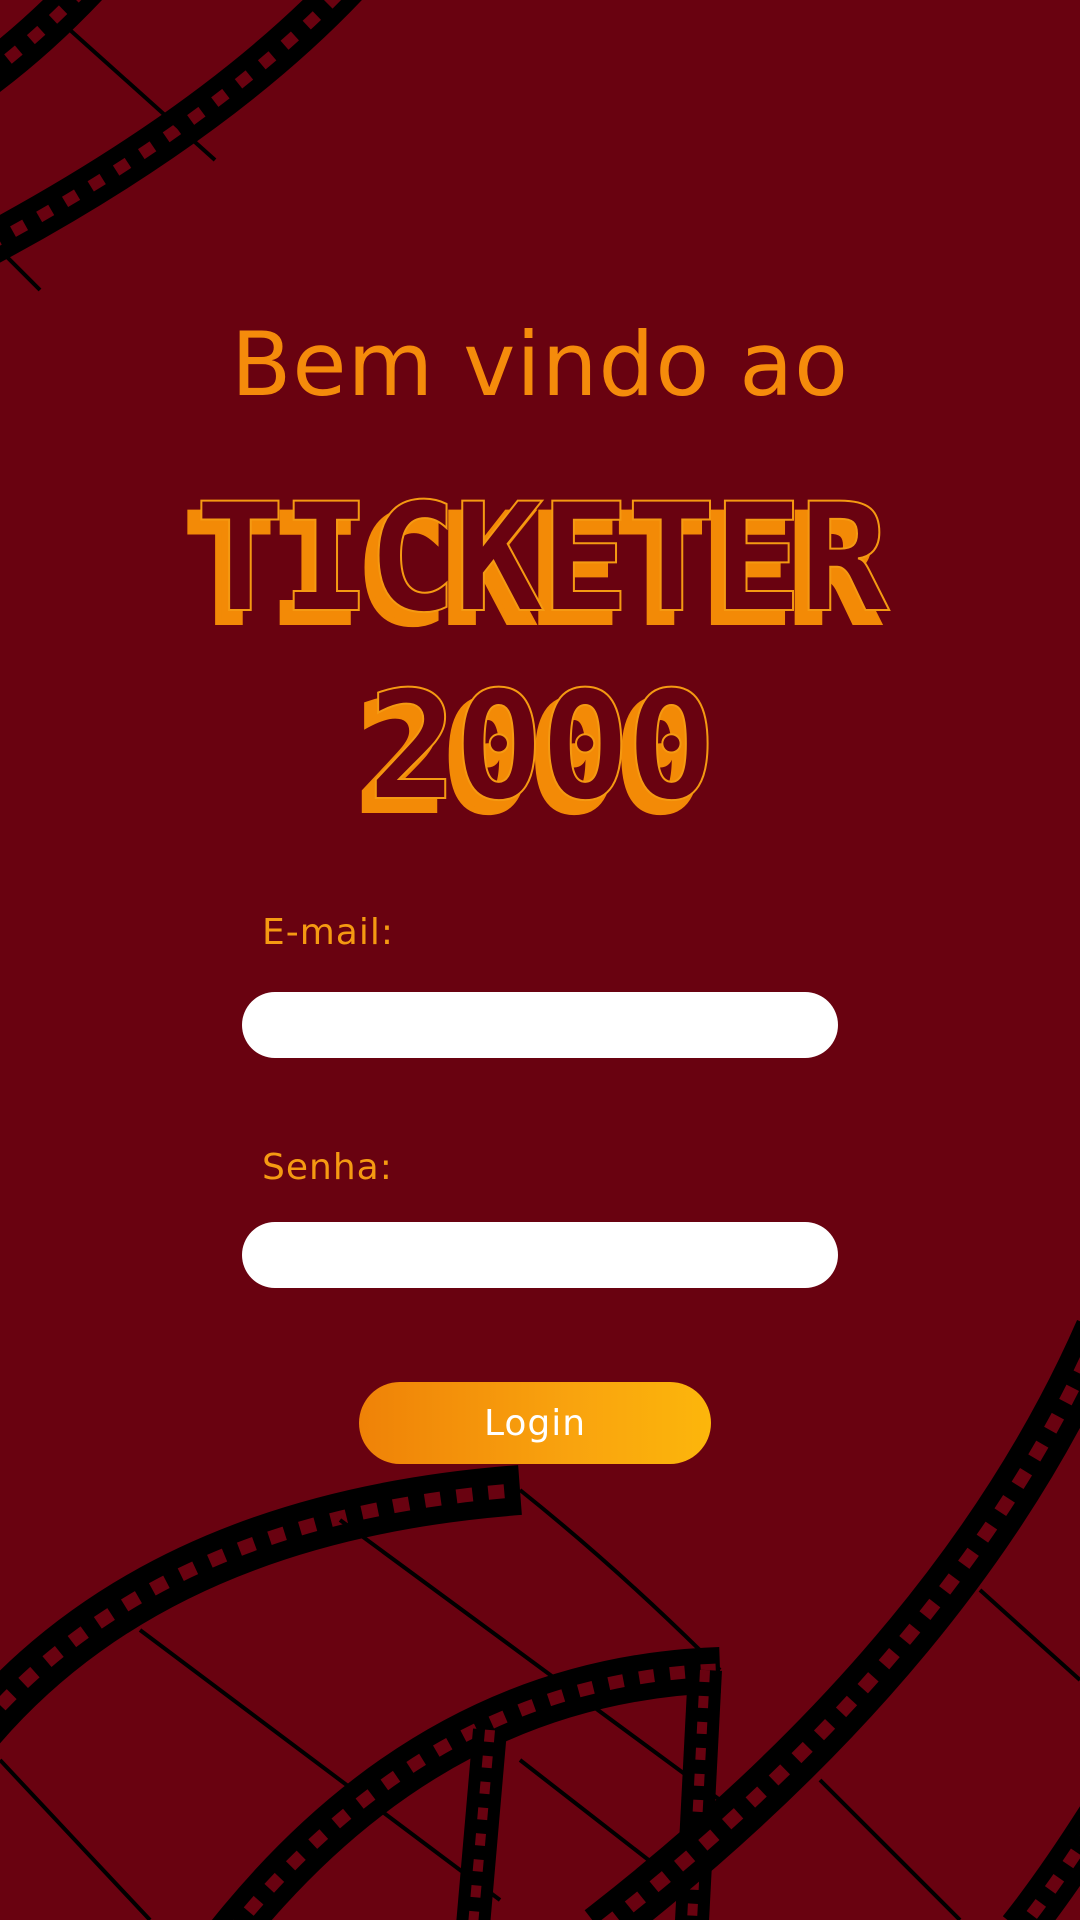 This screenshot has height=1920, width=1080. What do you see at coordinates (540, 364) in the screenshot?
I see `welcome-heading: Bem vindo ao` at bounding box center [540, 364].